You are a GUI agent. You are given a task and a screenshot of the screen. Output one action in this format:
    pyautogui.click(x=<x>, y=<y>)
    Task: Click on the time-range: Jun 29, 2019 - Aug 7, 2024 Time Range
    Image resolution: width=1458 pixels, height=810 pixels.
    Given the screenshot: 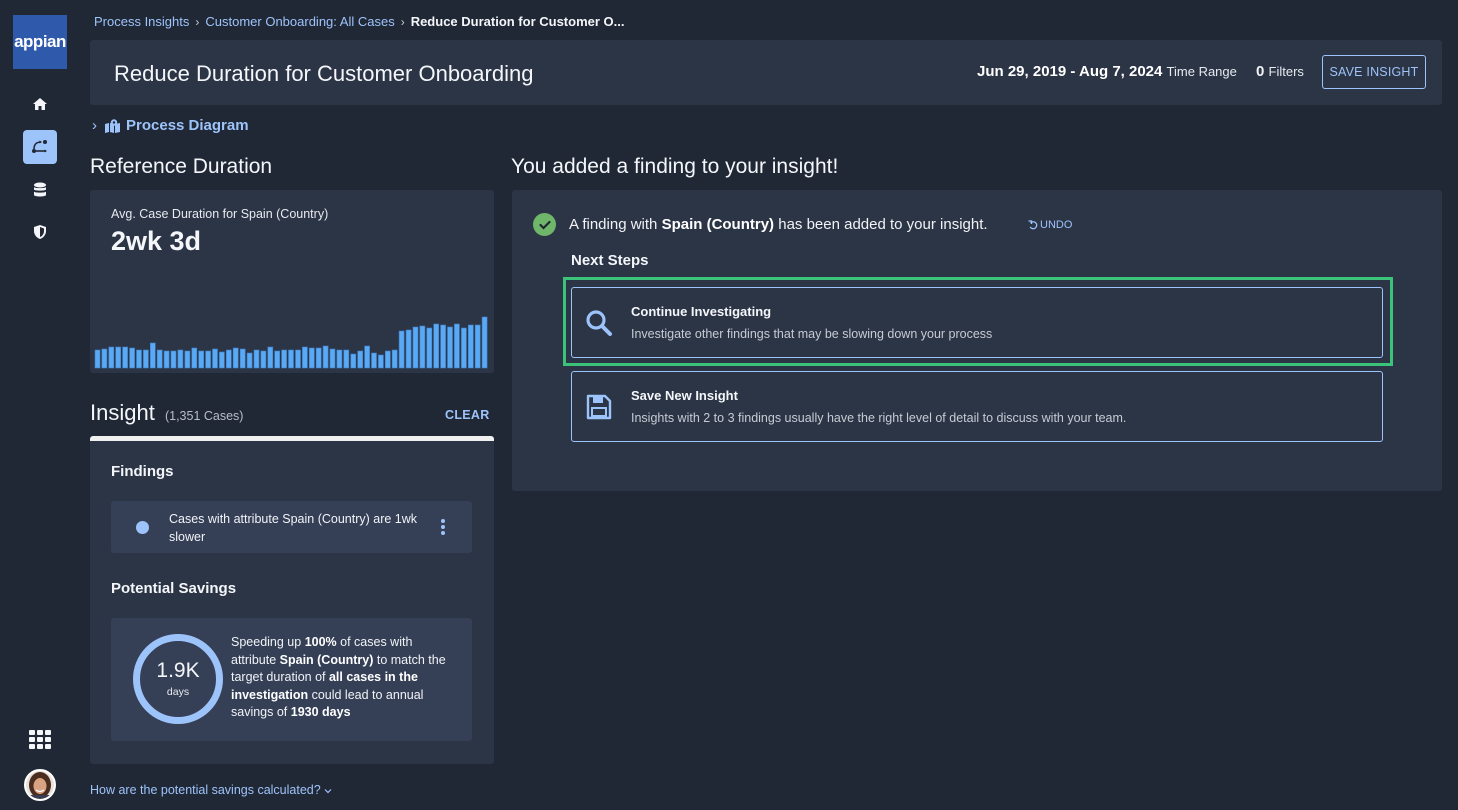 What is the action you would take?
    pyautogui.click(x=1107, y=71)
    